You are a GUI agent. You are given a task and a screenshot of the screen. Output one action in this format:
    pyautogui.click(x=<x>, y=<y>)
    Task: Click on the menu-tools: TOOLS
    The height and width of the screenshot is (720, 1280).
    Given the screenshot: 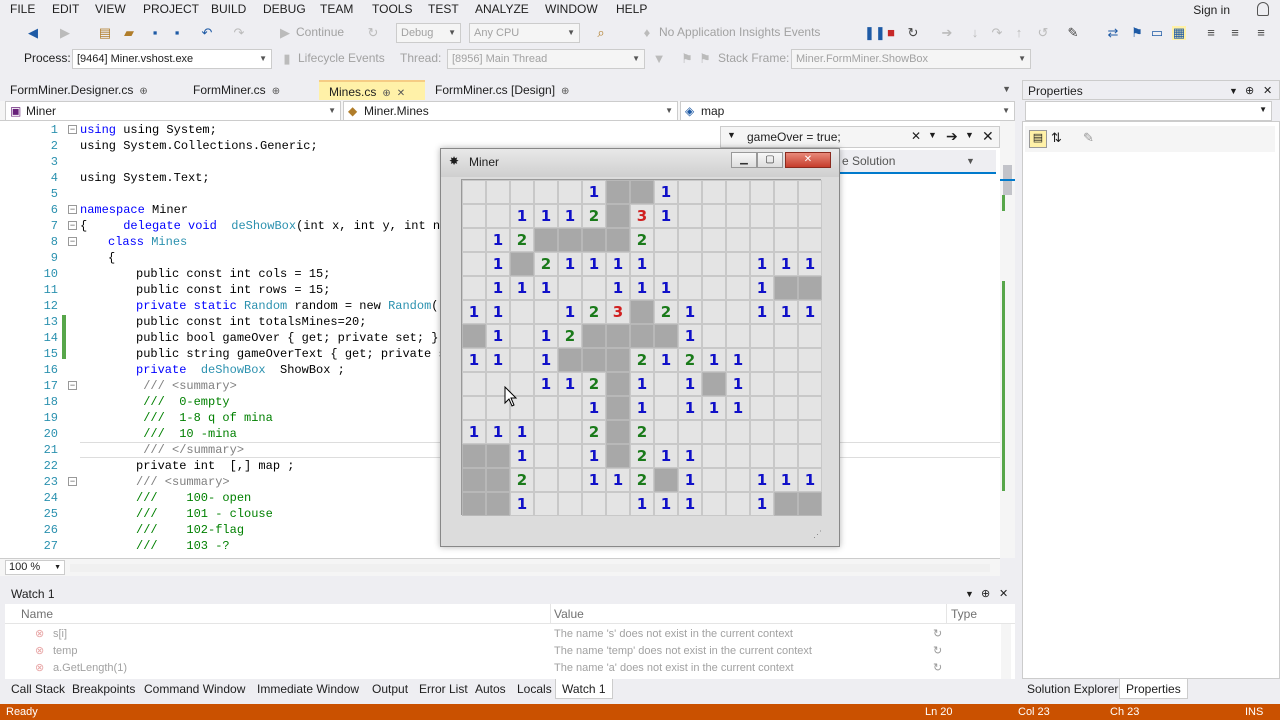 What is the action you would take?
    pyautogui.click(x=392, y=9)
    